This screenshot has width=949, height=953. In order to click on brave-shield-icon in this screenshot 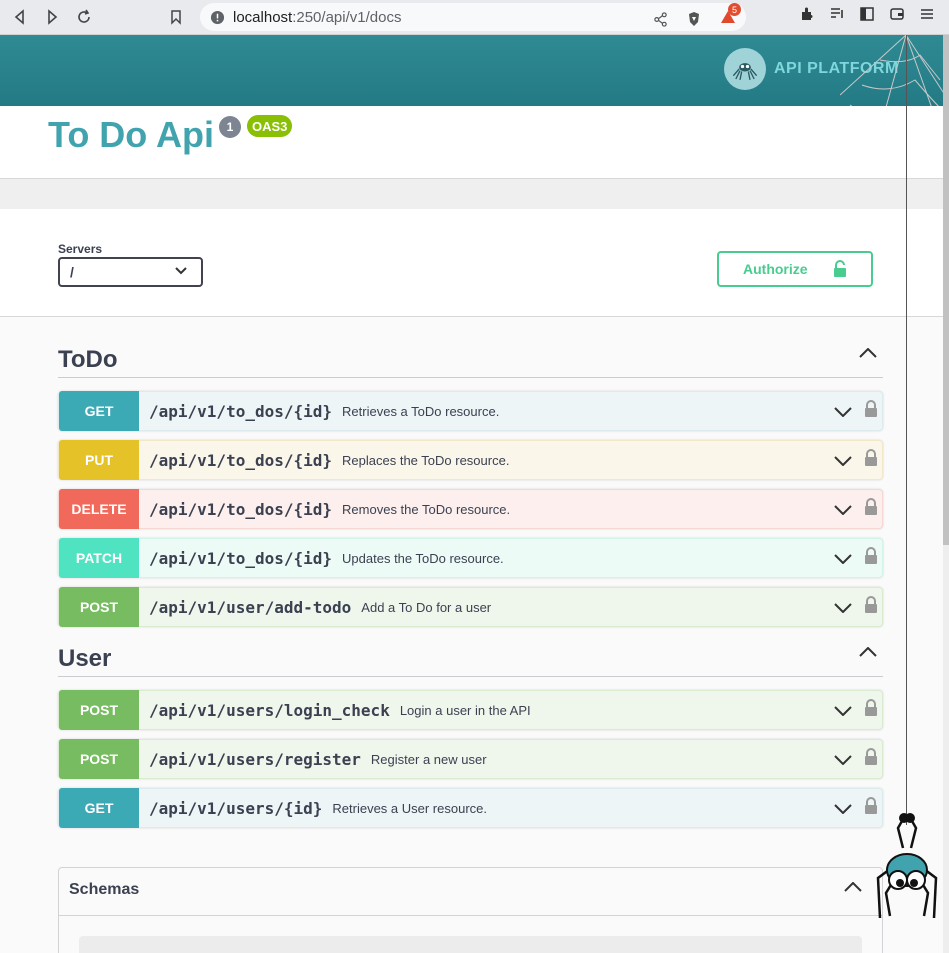, I will do `click(694, 19)`.